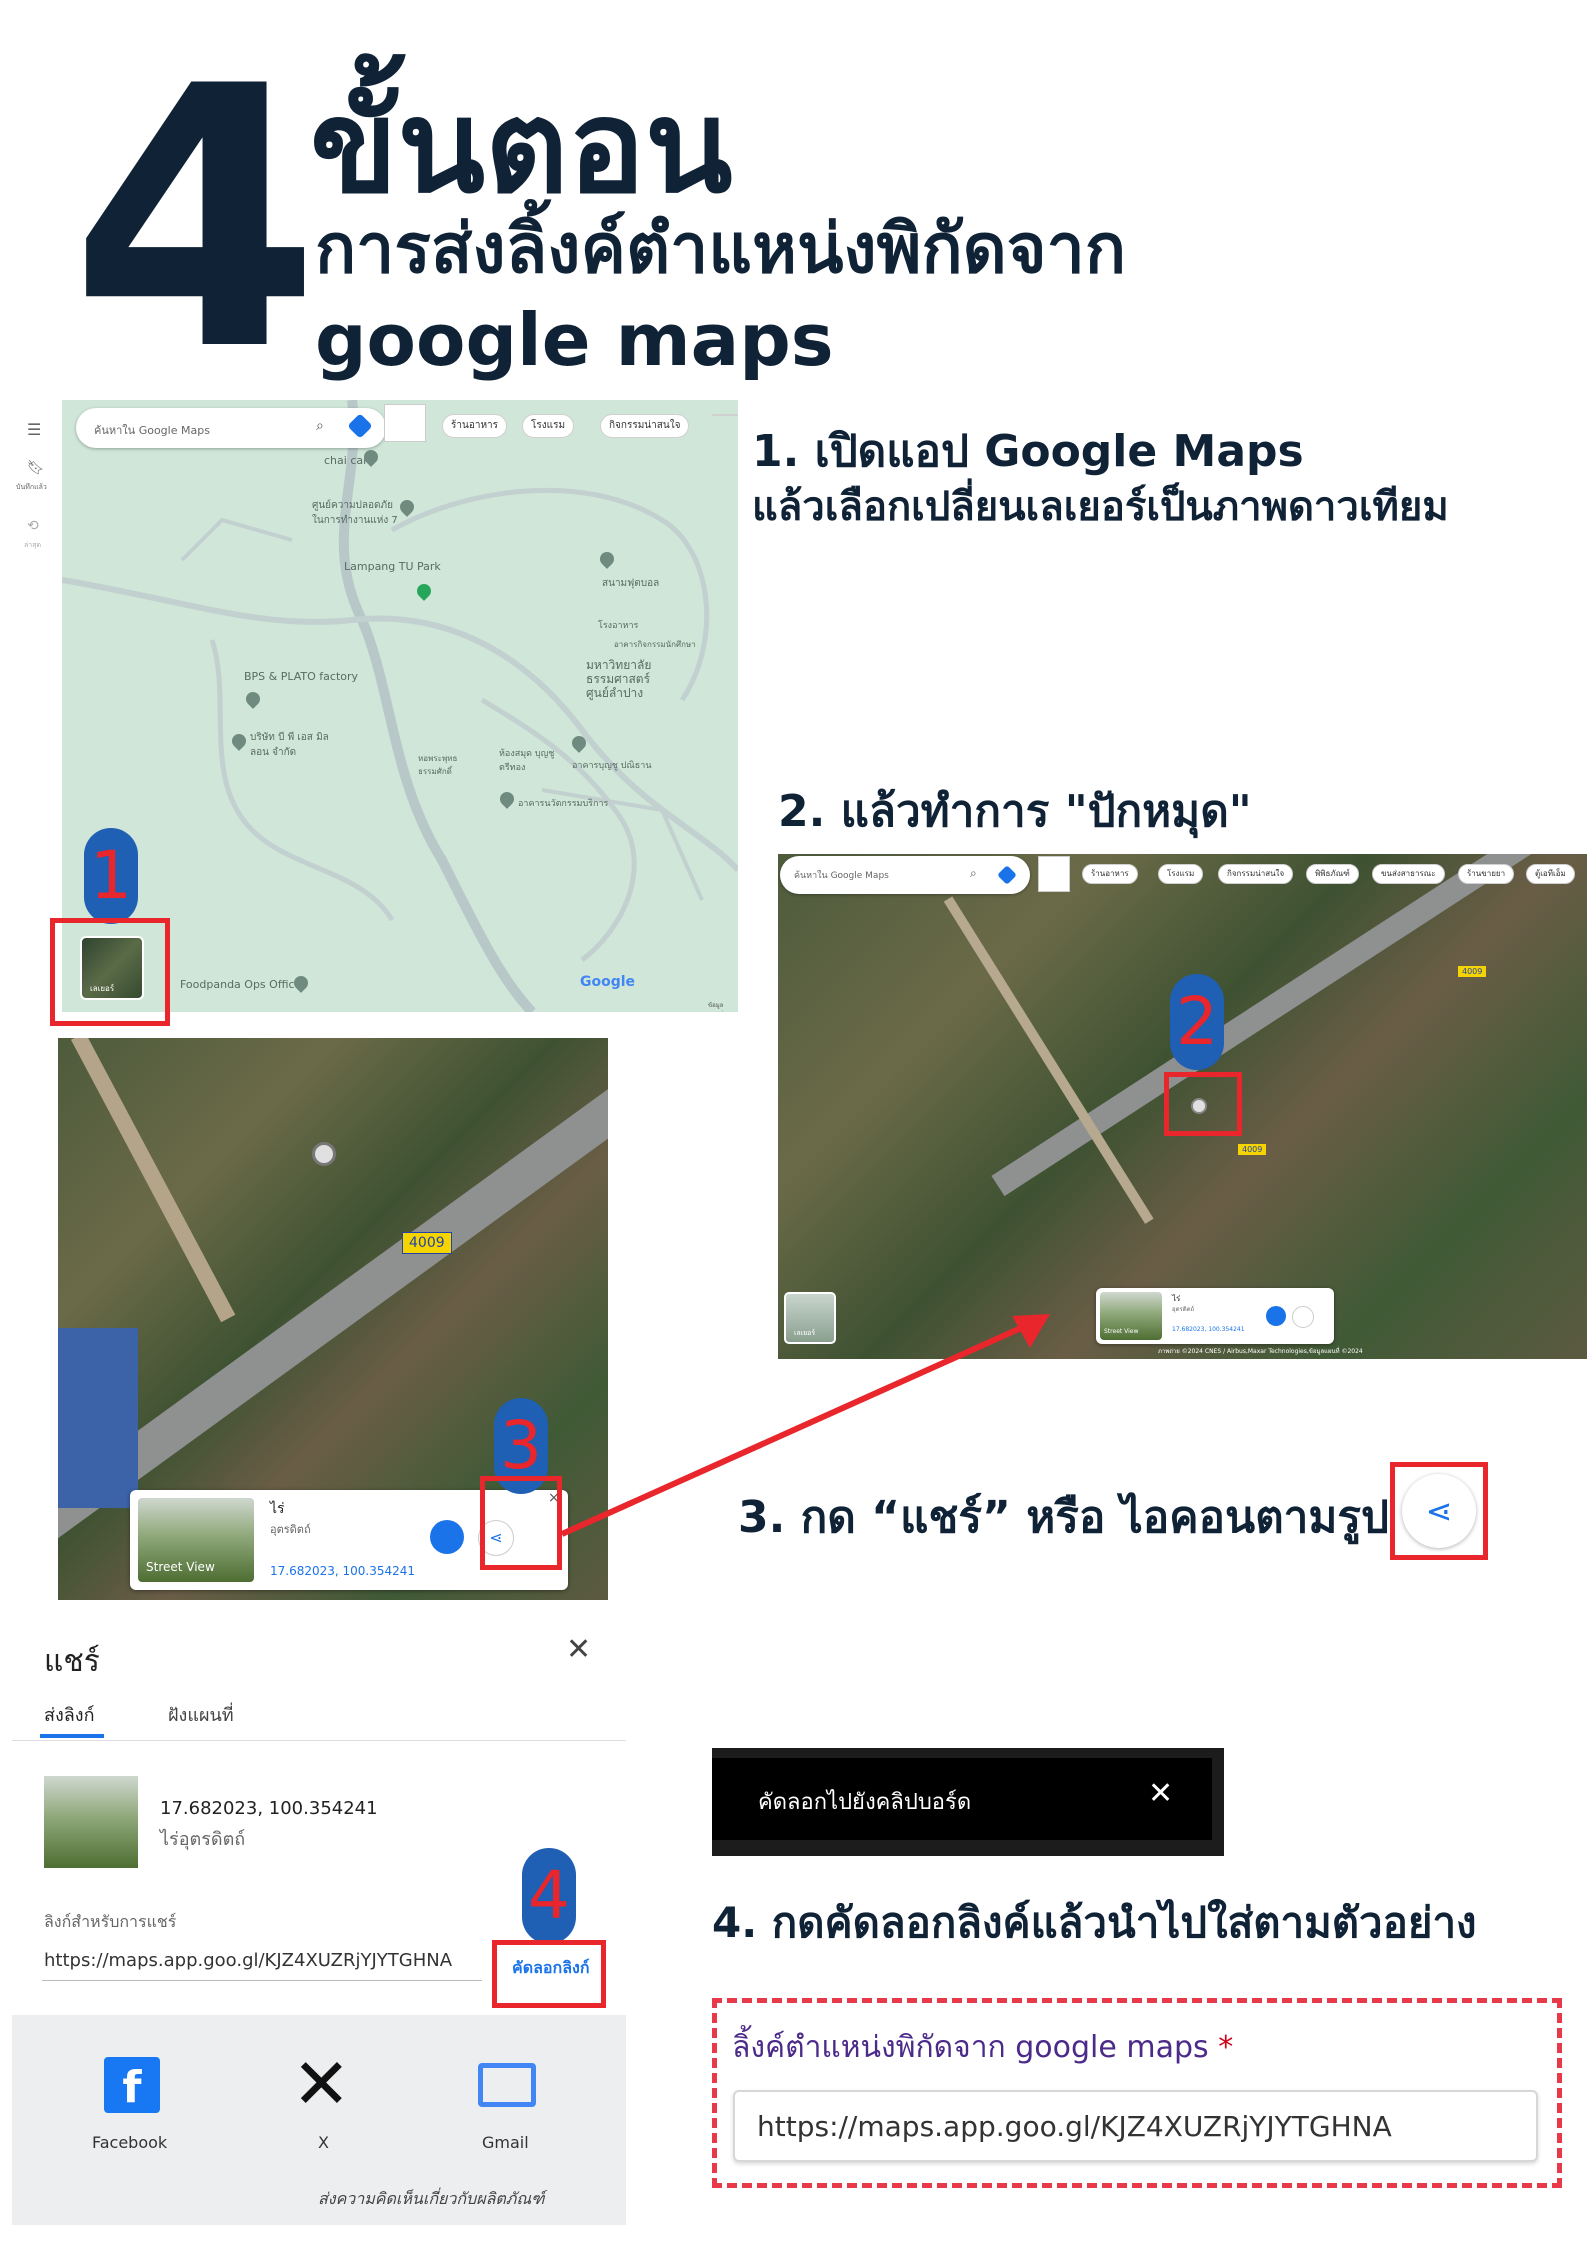  Describe the element at coordinates (392, 566) in the screenshot. I see `label-tu-park: Lampang TU Park` at that location.